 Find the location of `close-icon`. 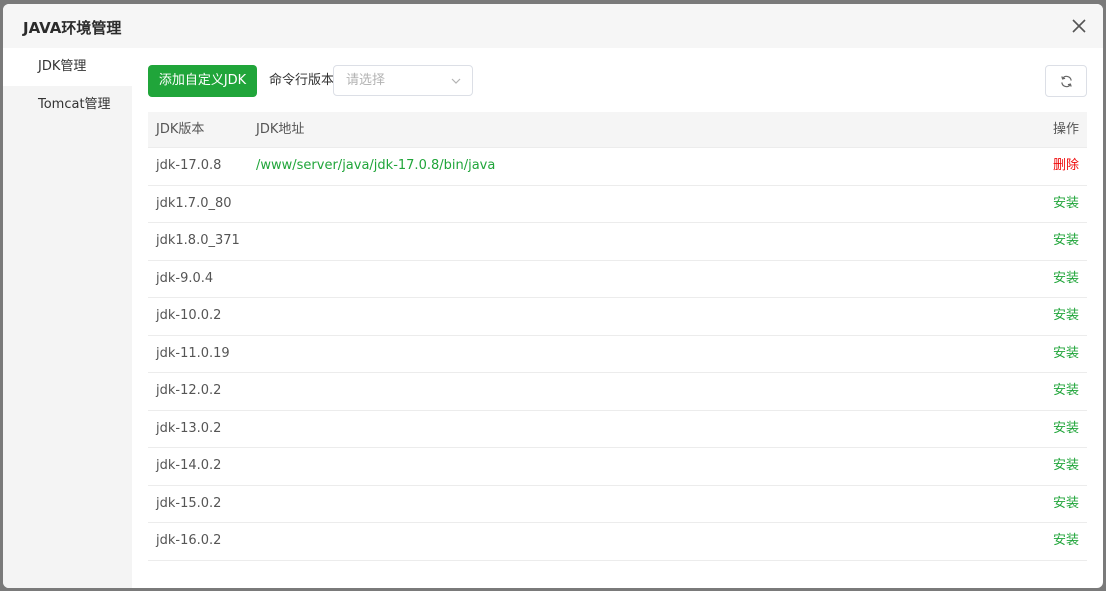

close-icon is located at coordinates (1079, 26).